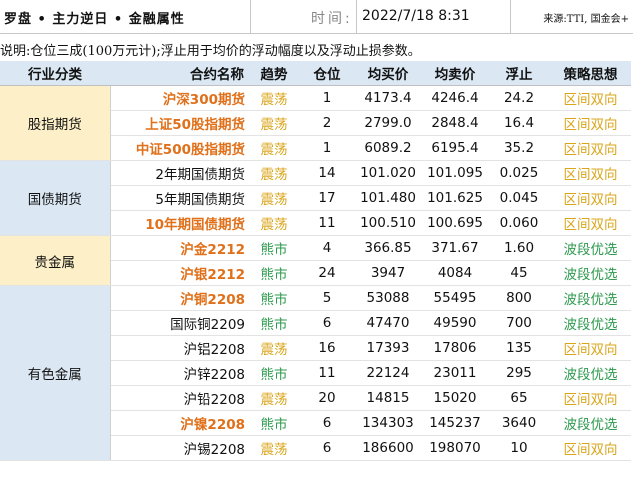  What do you see at coordinates (388, 173) in the screenshot?
I see `avg-buy-cell: 101.020` at bounding box center [388, 173].